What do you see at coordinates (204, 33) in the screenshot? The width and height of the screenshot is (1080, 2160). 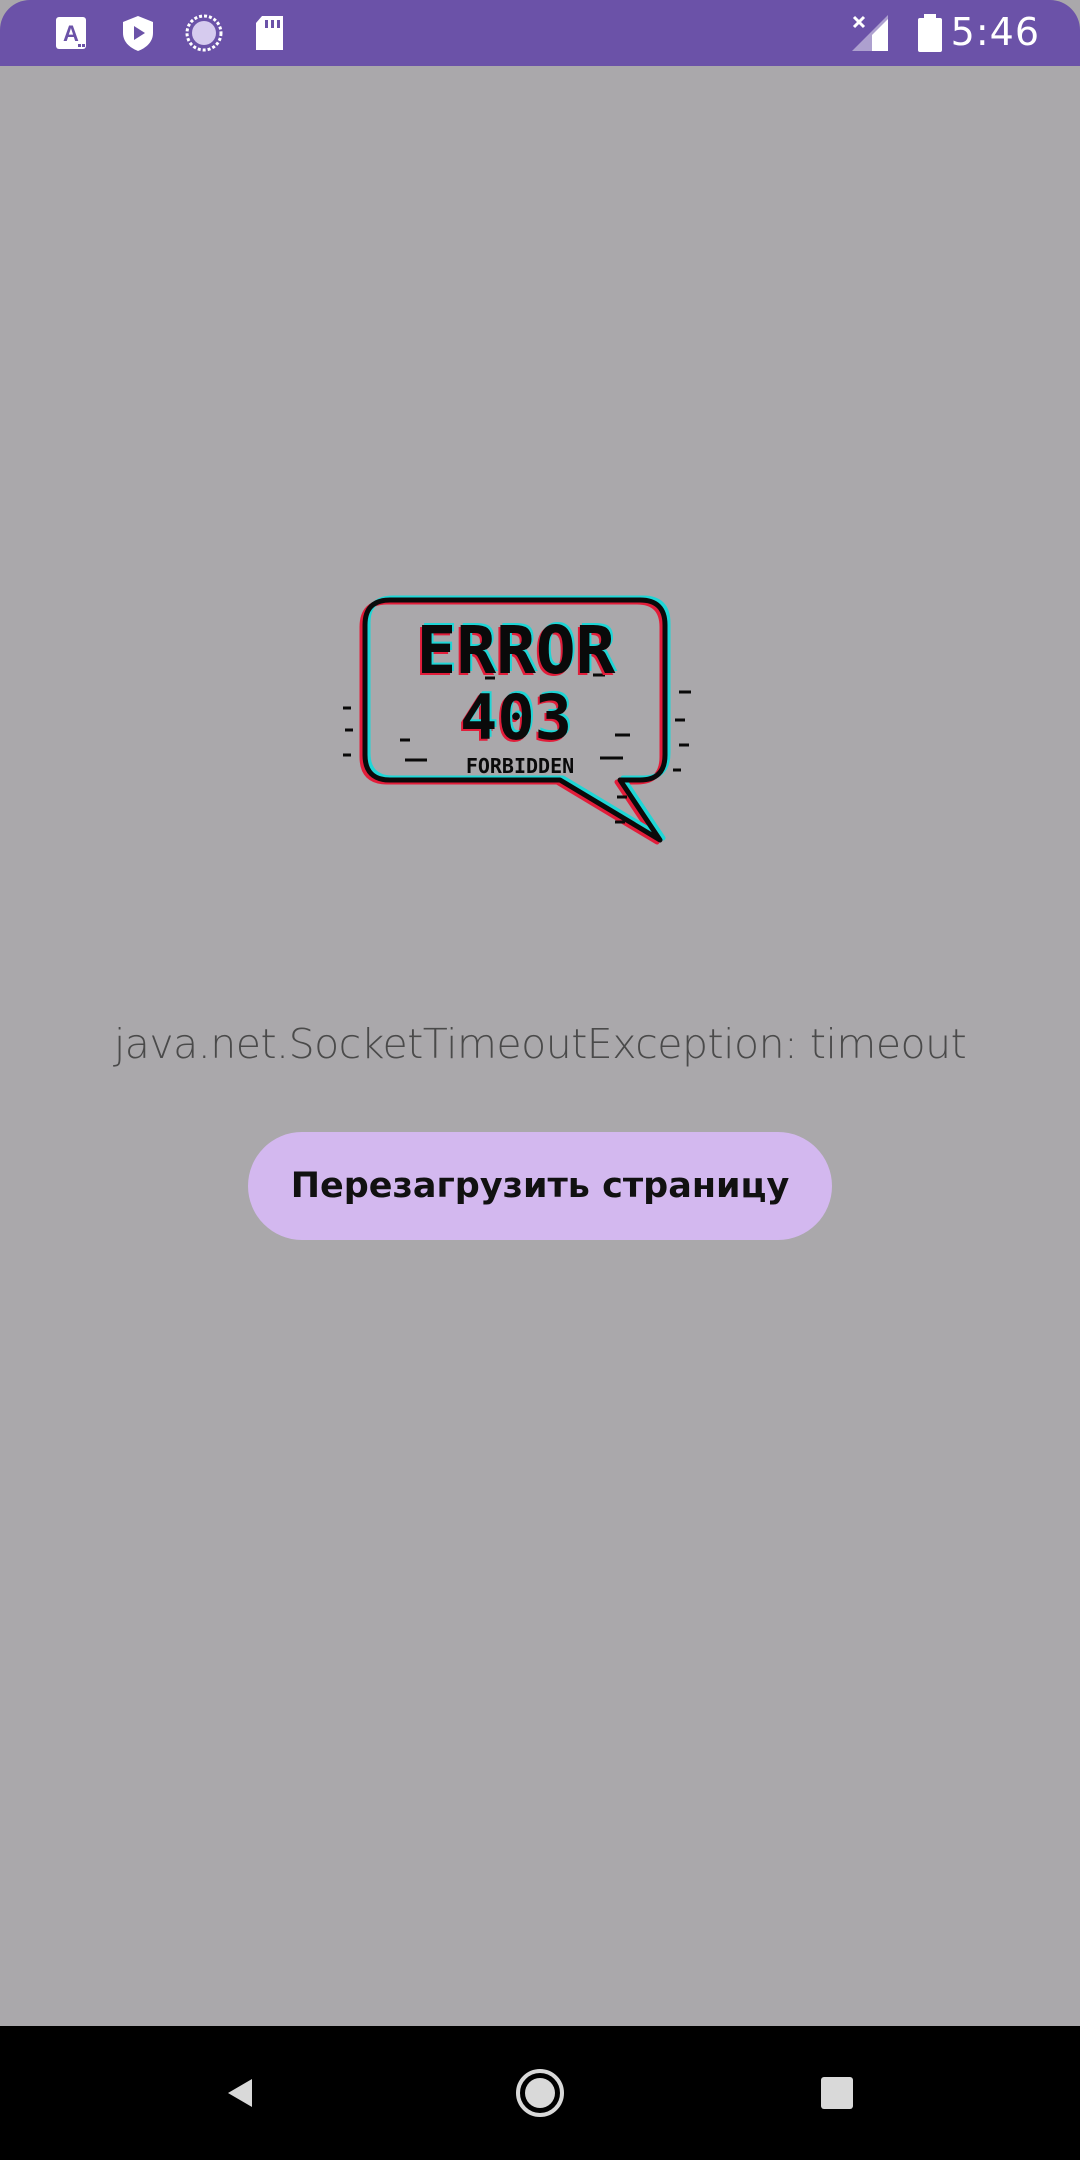 I see `loading-circle-icon` at bounding box center [204, 33].